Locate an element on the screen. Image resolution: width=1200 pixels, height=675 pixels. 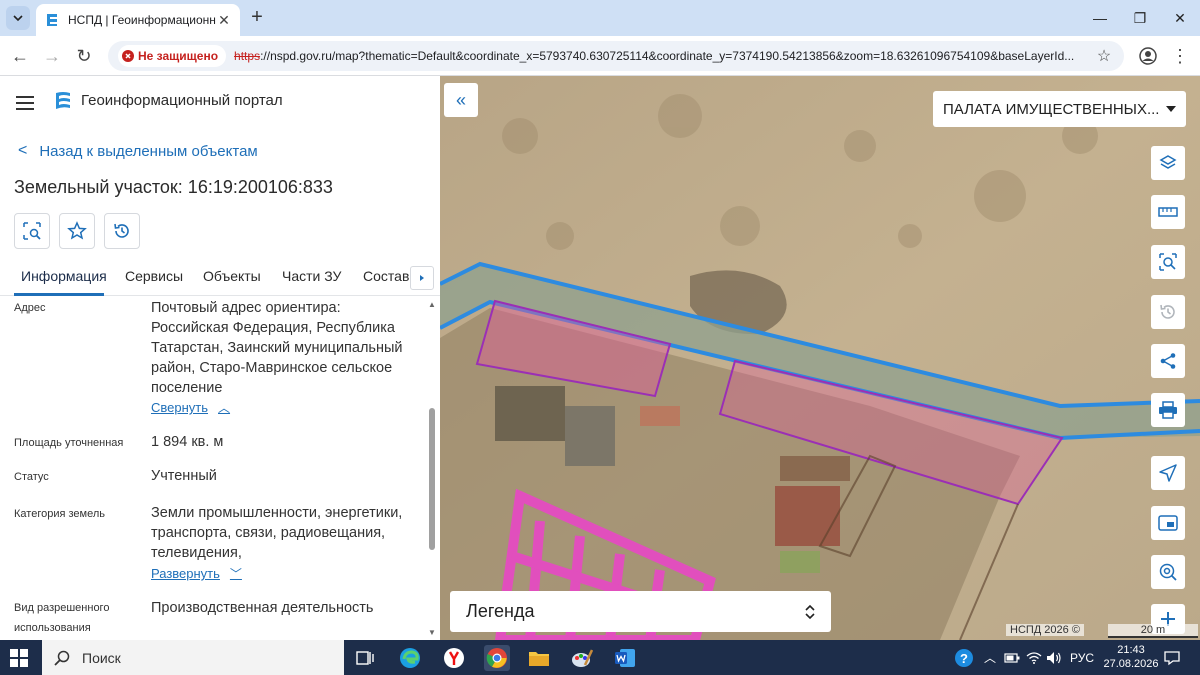
task-view-icon is located at coordinates (365, 658).